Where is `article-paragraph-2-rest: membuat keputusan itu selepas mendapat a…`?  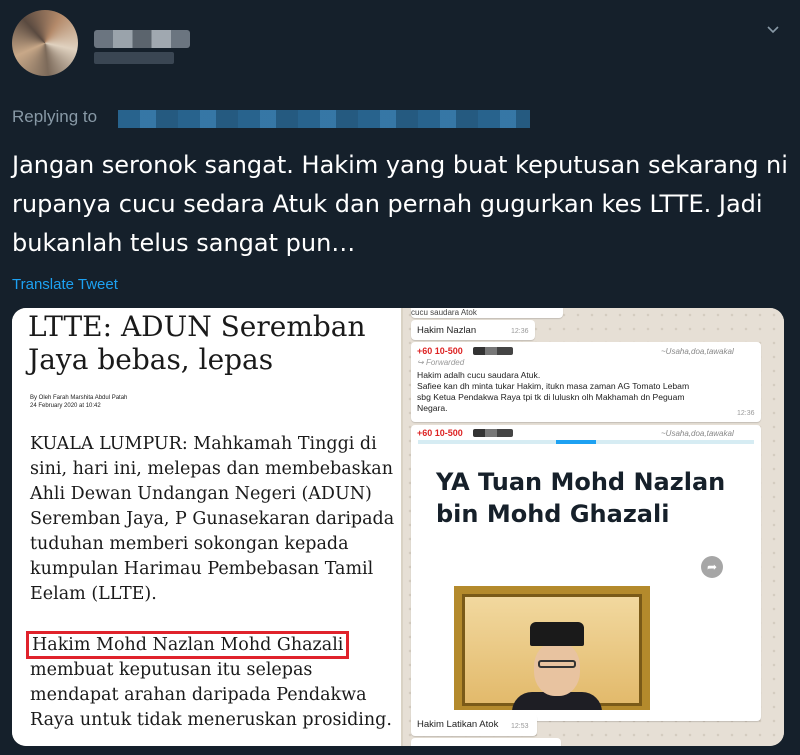
article-paragraph-2-rest: membuat keputusan itu selepas mendapat a… is located at coordinates (211, 695).